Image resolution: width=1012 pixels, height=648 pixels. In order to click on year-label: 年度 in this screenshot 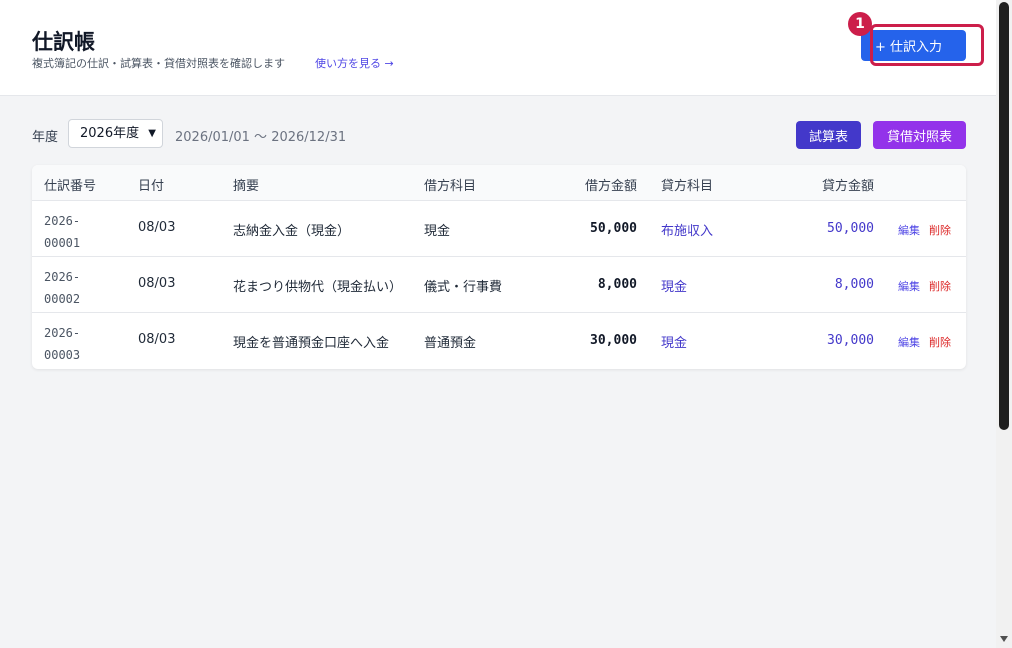, I will do `click(45, 137)`.